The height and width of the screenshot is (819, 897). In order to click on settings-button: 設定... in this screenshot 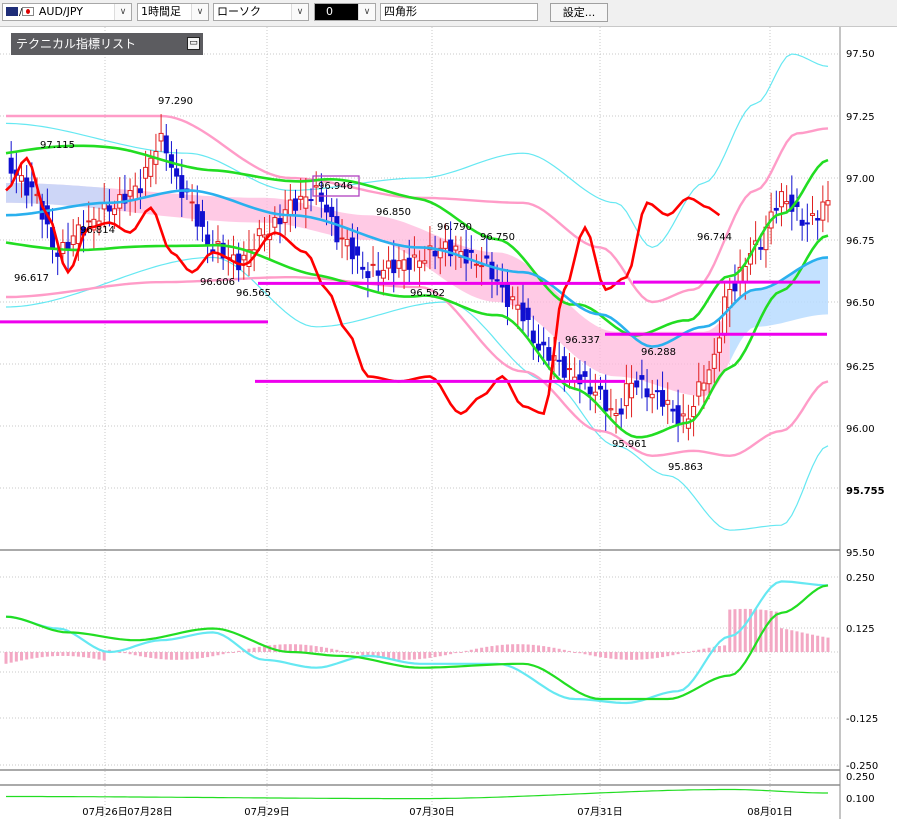, I will do `click(579, 12)`.